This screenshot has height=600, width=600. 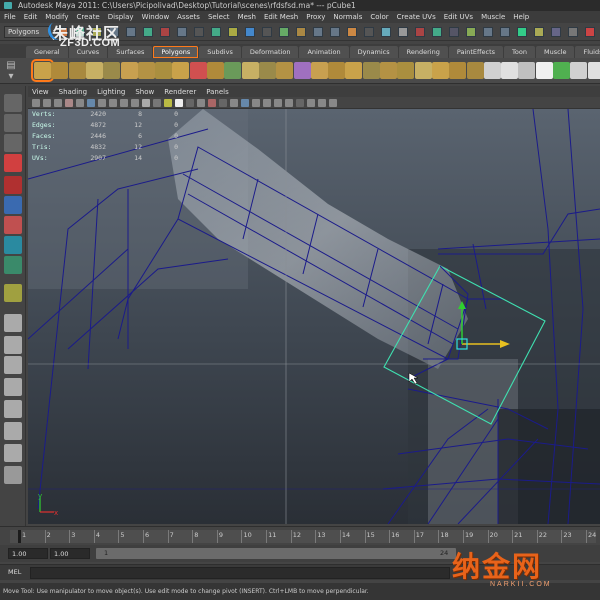 What do you see at coordinates (416, 17) in the screenshot?
I see `menu-create-uvs: Create UVs` at bounding box center [416, 17].